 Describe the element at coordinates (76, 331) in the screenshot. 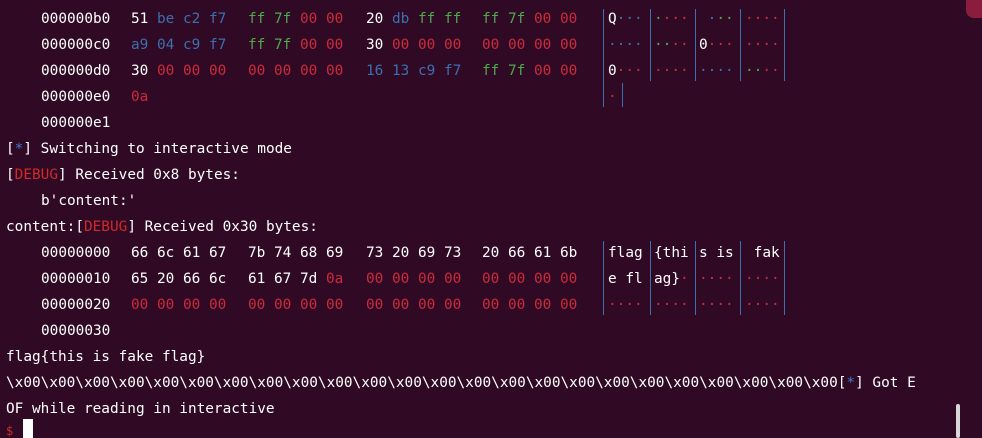

I see `hex-address: 00000030` at that location.